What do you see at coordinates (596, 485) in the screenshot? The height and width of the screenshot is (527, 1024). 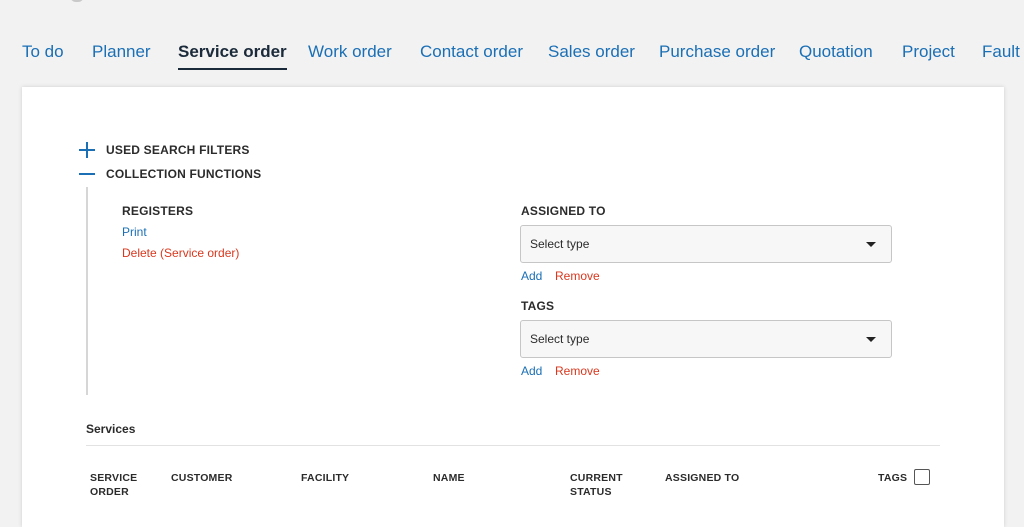 I see `column-header-current-status: CURRENT STATUS` at bounding box center [596, 485].